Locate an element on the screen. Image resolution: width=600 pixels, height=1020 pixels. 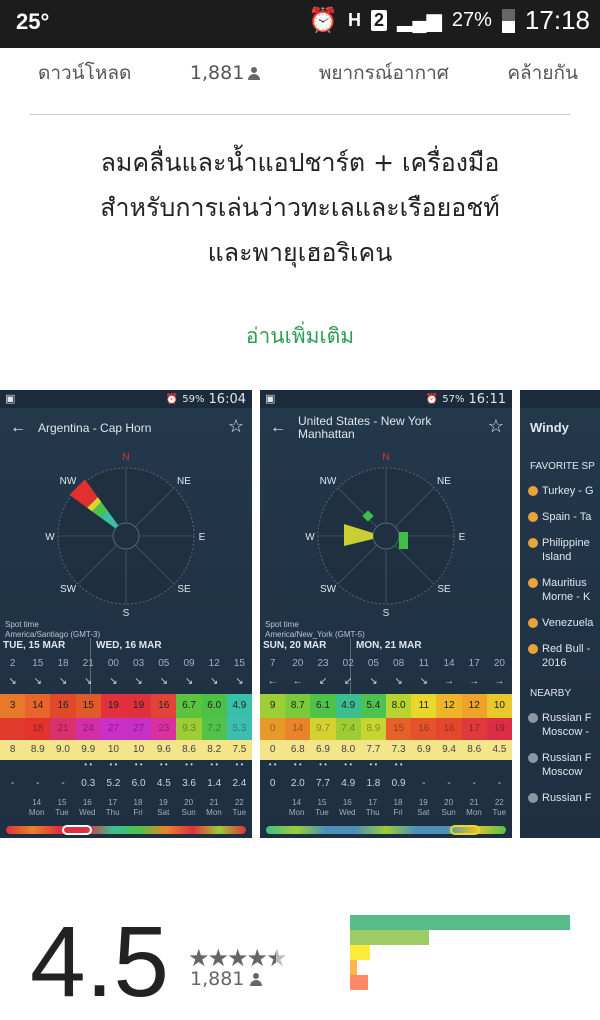
forecast-hour: 21 is located at coordinates (88, 663).